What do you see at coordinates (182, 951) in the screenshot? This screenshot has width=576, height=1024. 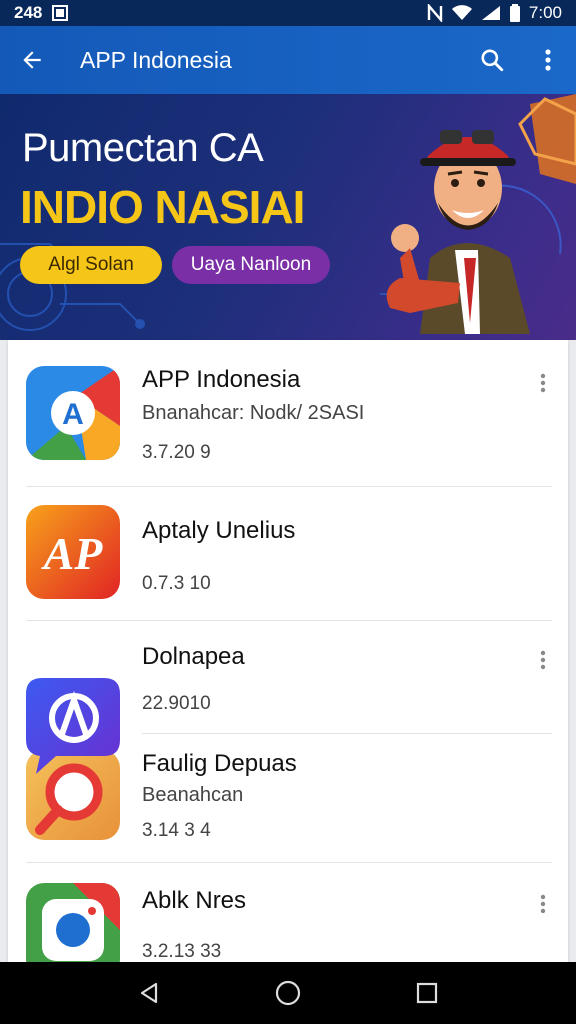 I see `app-meta: 3.2.13 33` at bounding box center [182, 951].